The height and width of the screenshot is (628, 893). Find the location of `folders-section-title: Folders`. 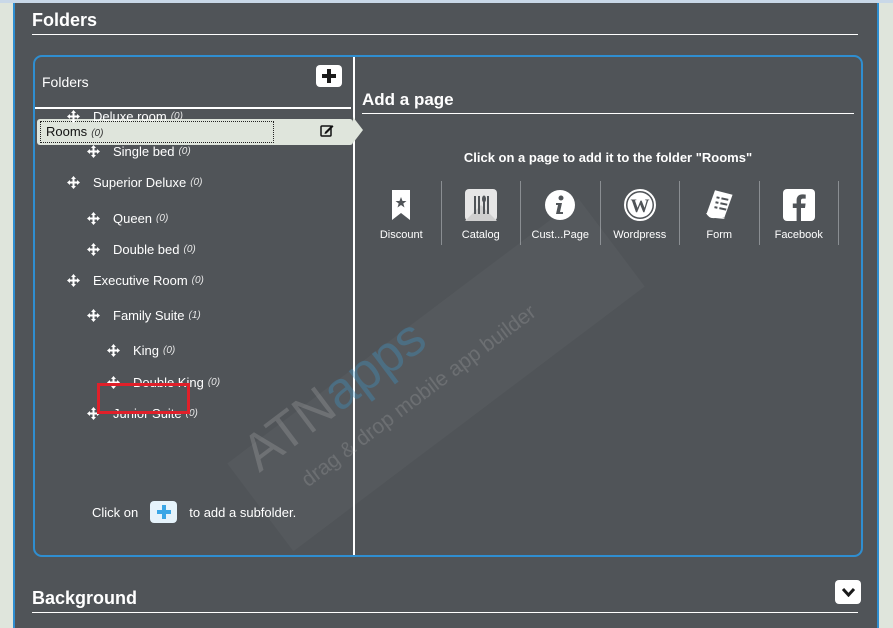

folders-section-title: Folders is located at coordinates (65, 20).